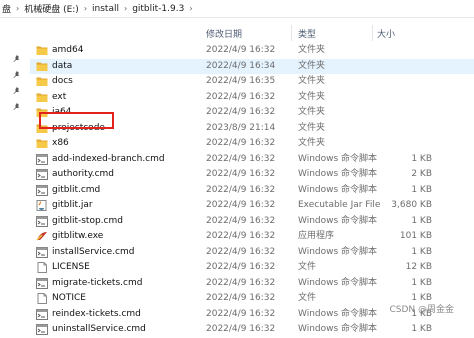 Image resolution: width=474 pixels, height=338 pixels. What do you see at coordinates (241, 81) in the screenshot?
I see `file-date: 2022/4/9 16:35` at bounding box center [241, 81].